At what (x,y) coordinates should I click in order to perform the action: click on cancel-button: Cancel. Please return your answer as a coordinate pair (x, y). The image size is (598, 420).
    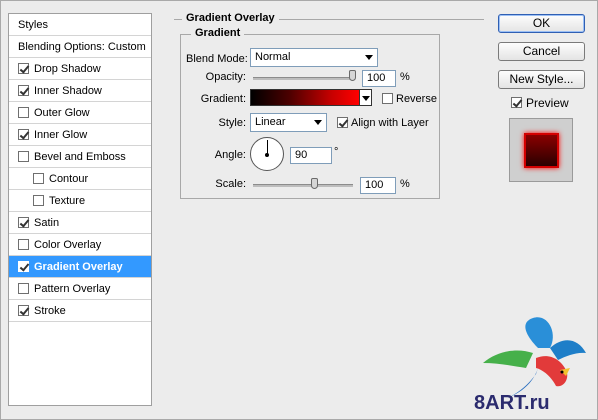
    Looking at the image, I should click on (541, 51).